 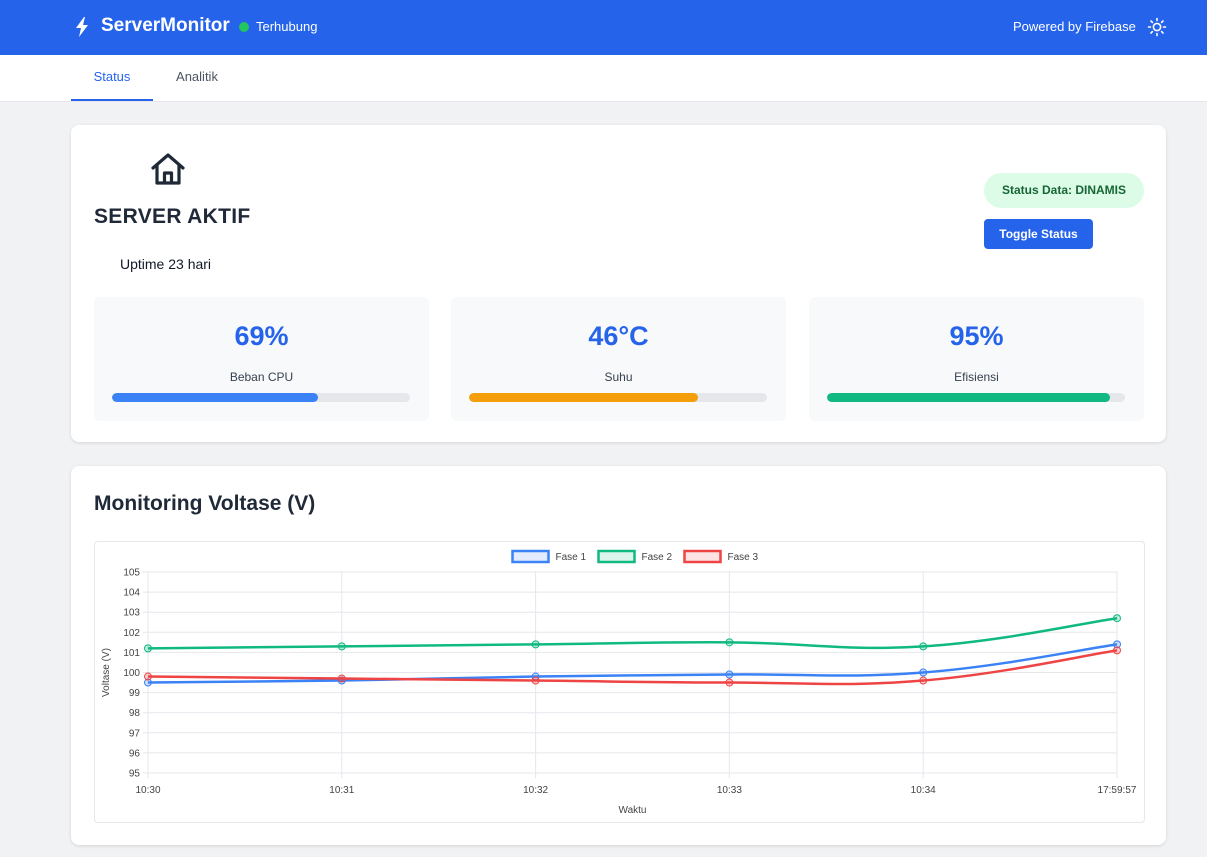 I want to click on chart-section-title: Monitoring Voltase (V), so click(x=205, y=503).